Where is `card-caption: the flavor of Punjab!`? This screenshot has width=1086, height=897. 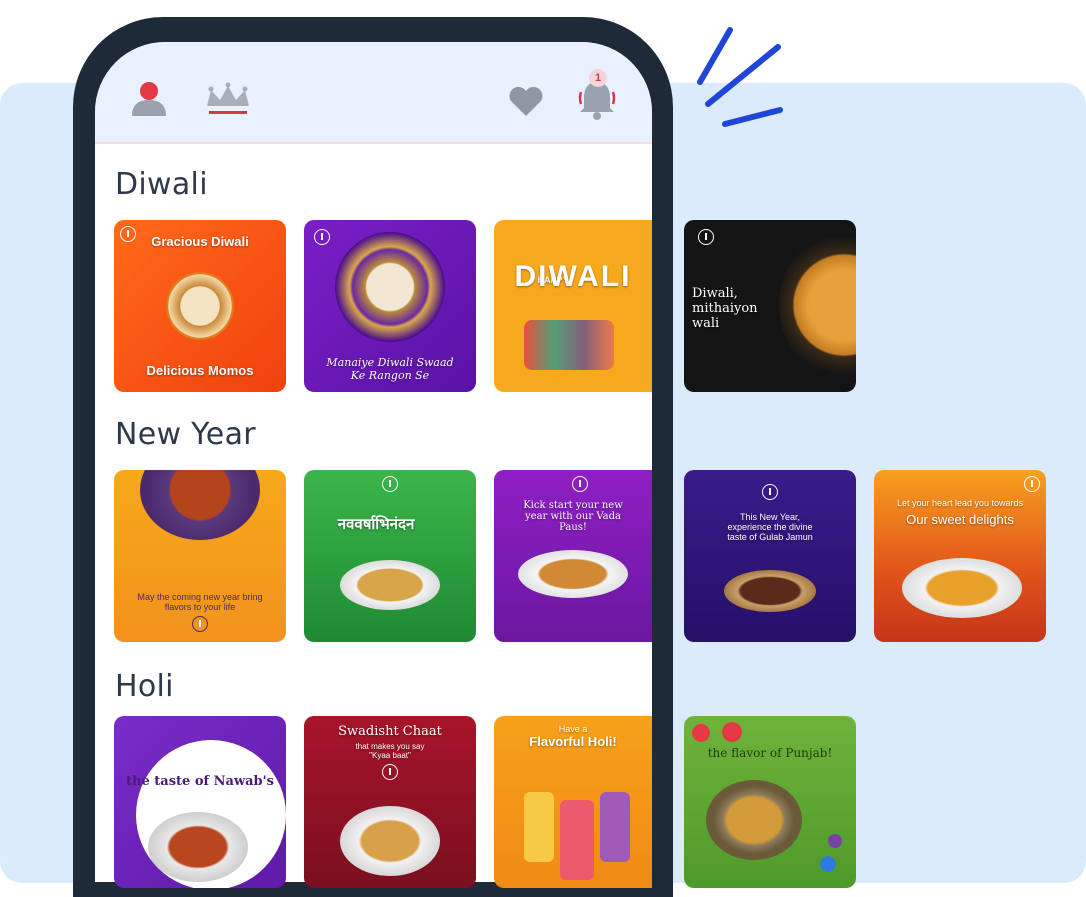
card-caption: the flavor of Punjab! is located at coordinates (770, 753).